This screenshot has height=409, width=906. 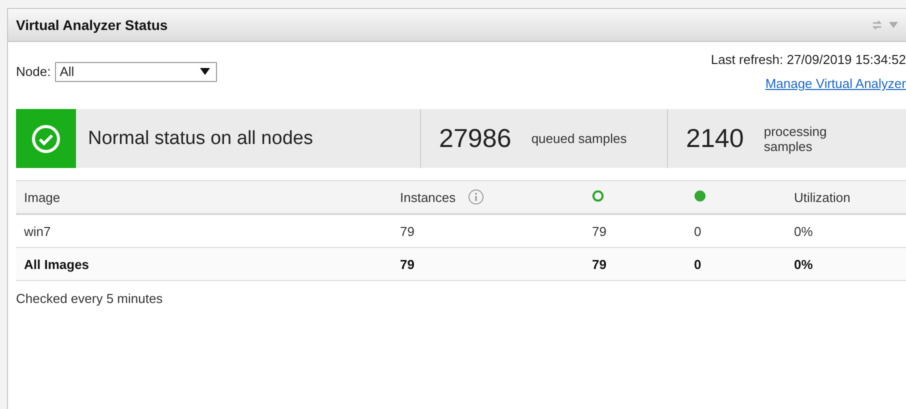 I want to click on counter-value: 2140, so click(x=715, y=138).